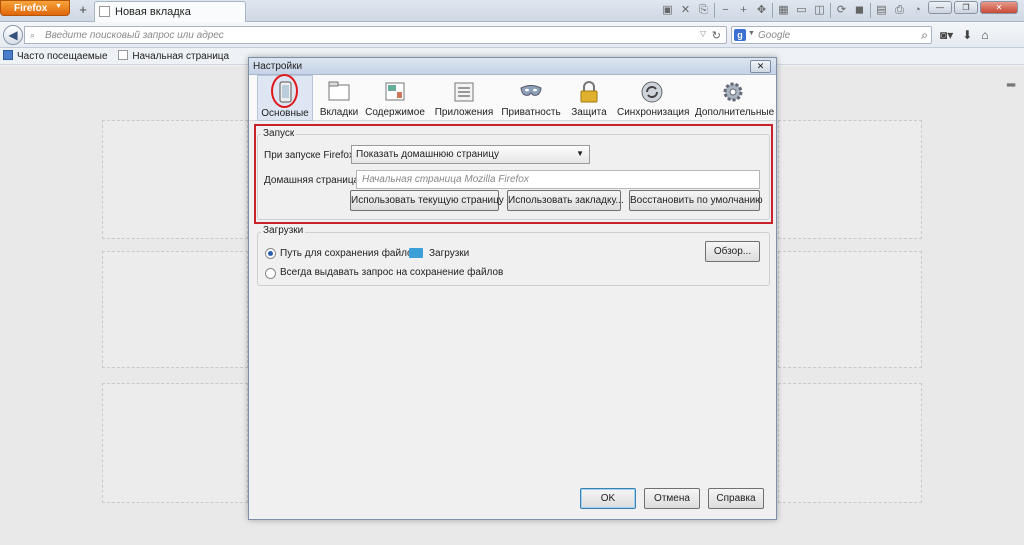 This screenshot has width=1024, height=545. What do you see at coordinates (464, 92) in the screenshot?
I see `applications-icon` at bounding box center [464, 92].